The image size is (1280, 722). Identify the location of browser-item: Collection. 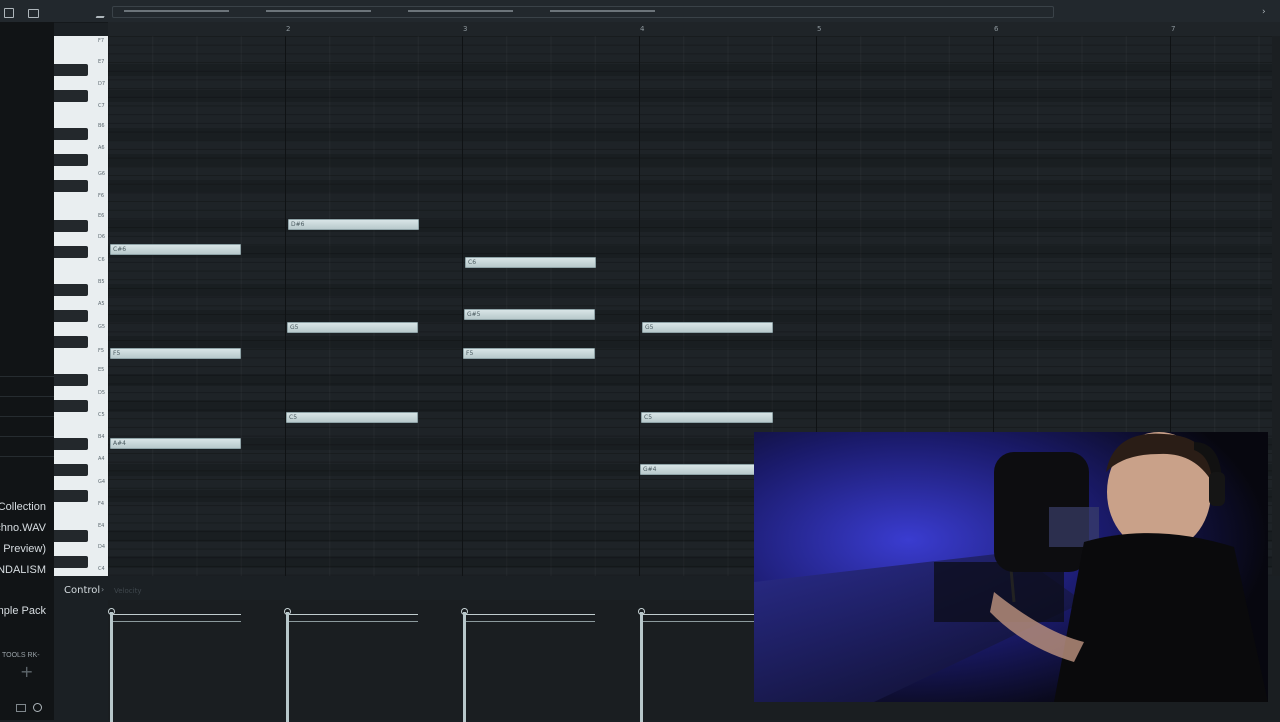
(23, 507).